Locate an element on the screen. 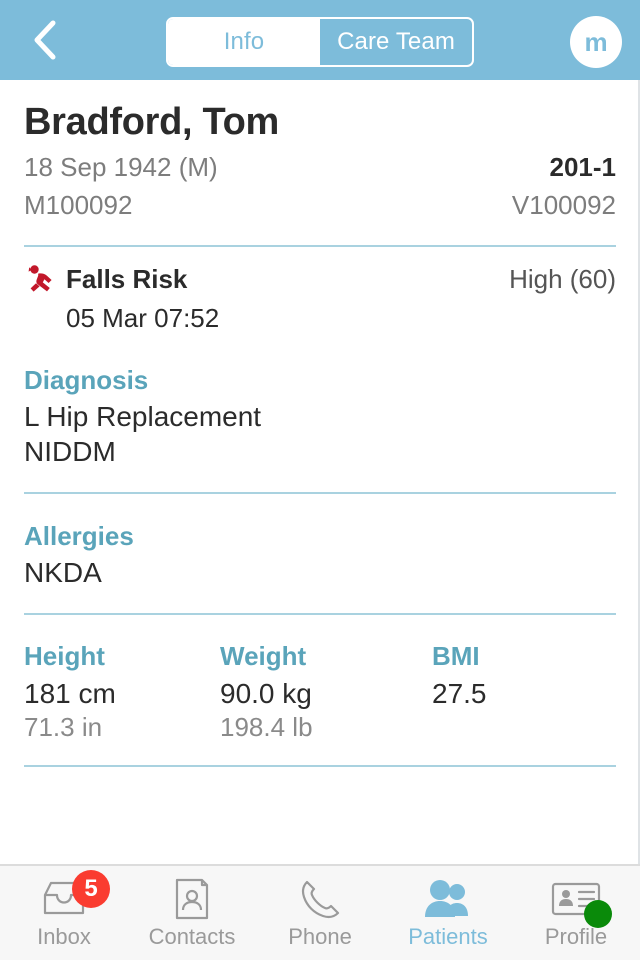 The image size is (640, 960). allergies-title: Allergies is located at coordinates (79, 535).